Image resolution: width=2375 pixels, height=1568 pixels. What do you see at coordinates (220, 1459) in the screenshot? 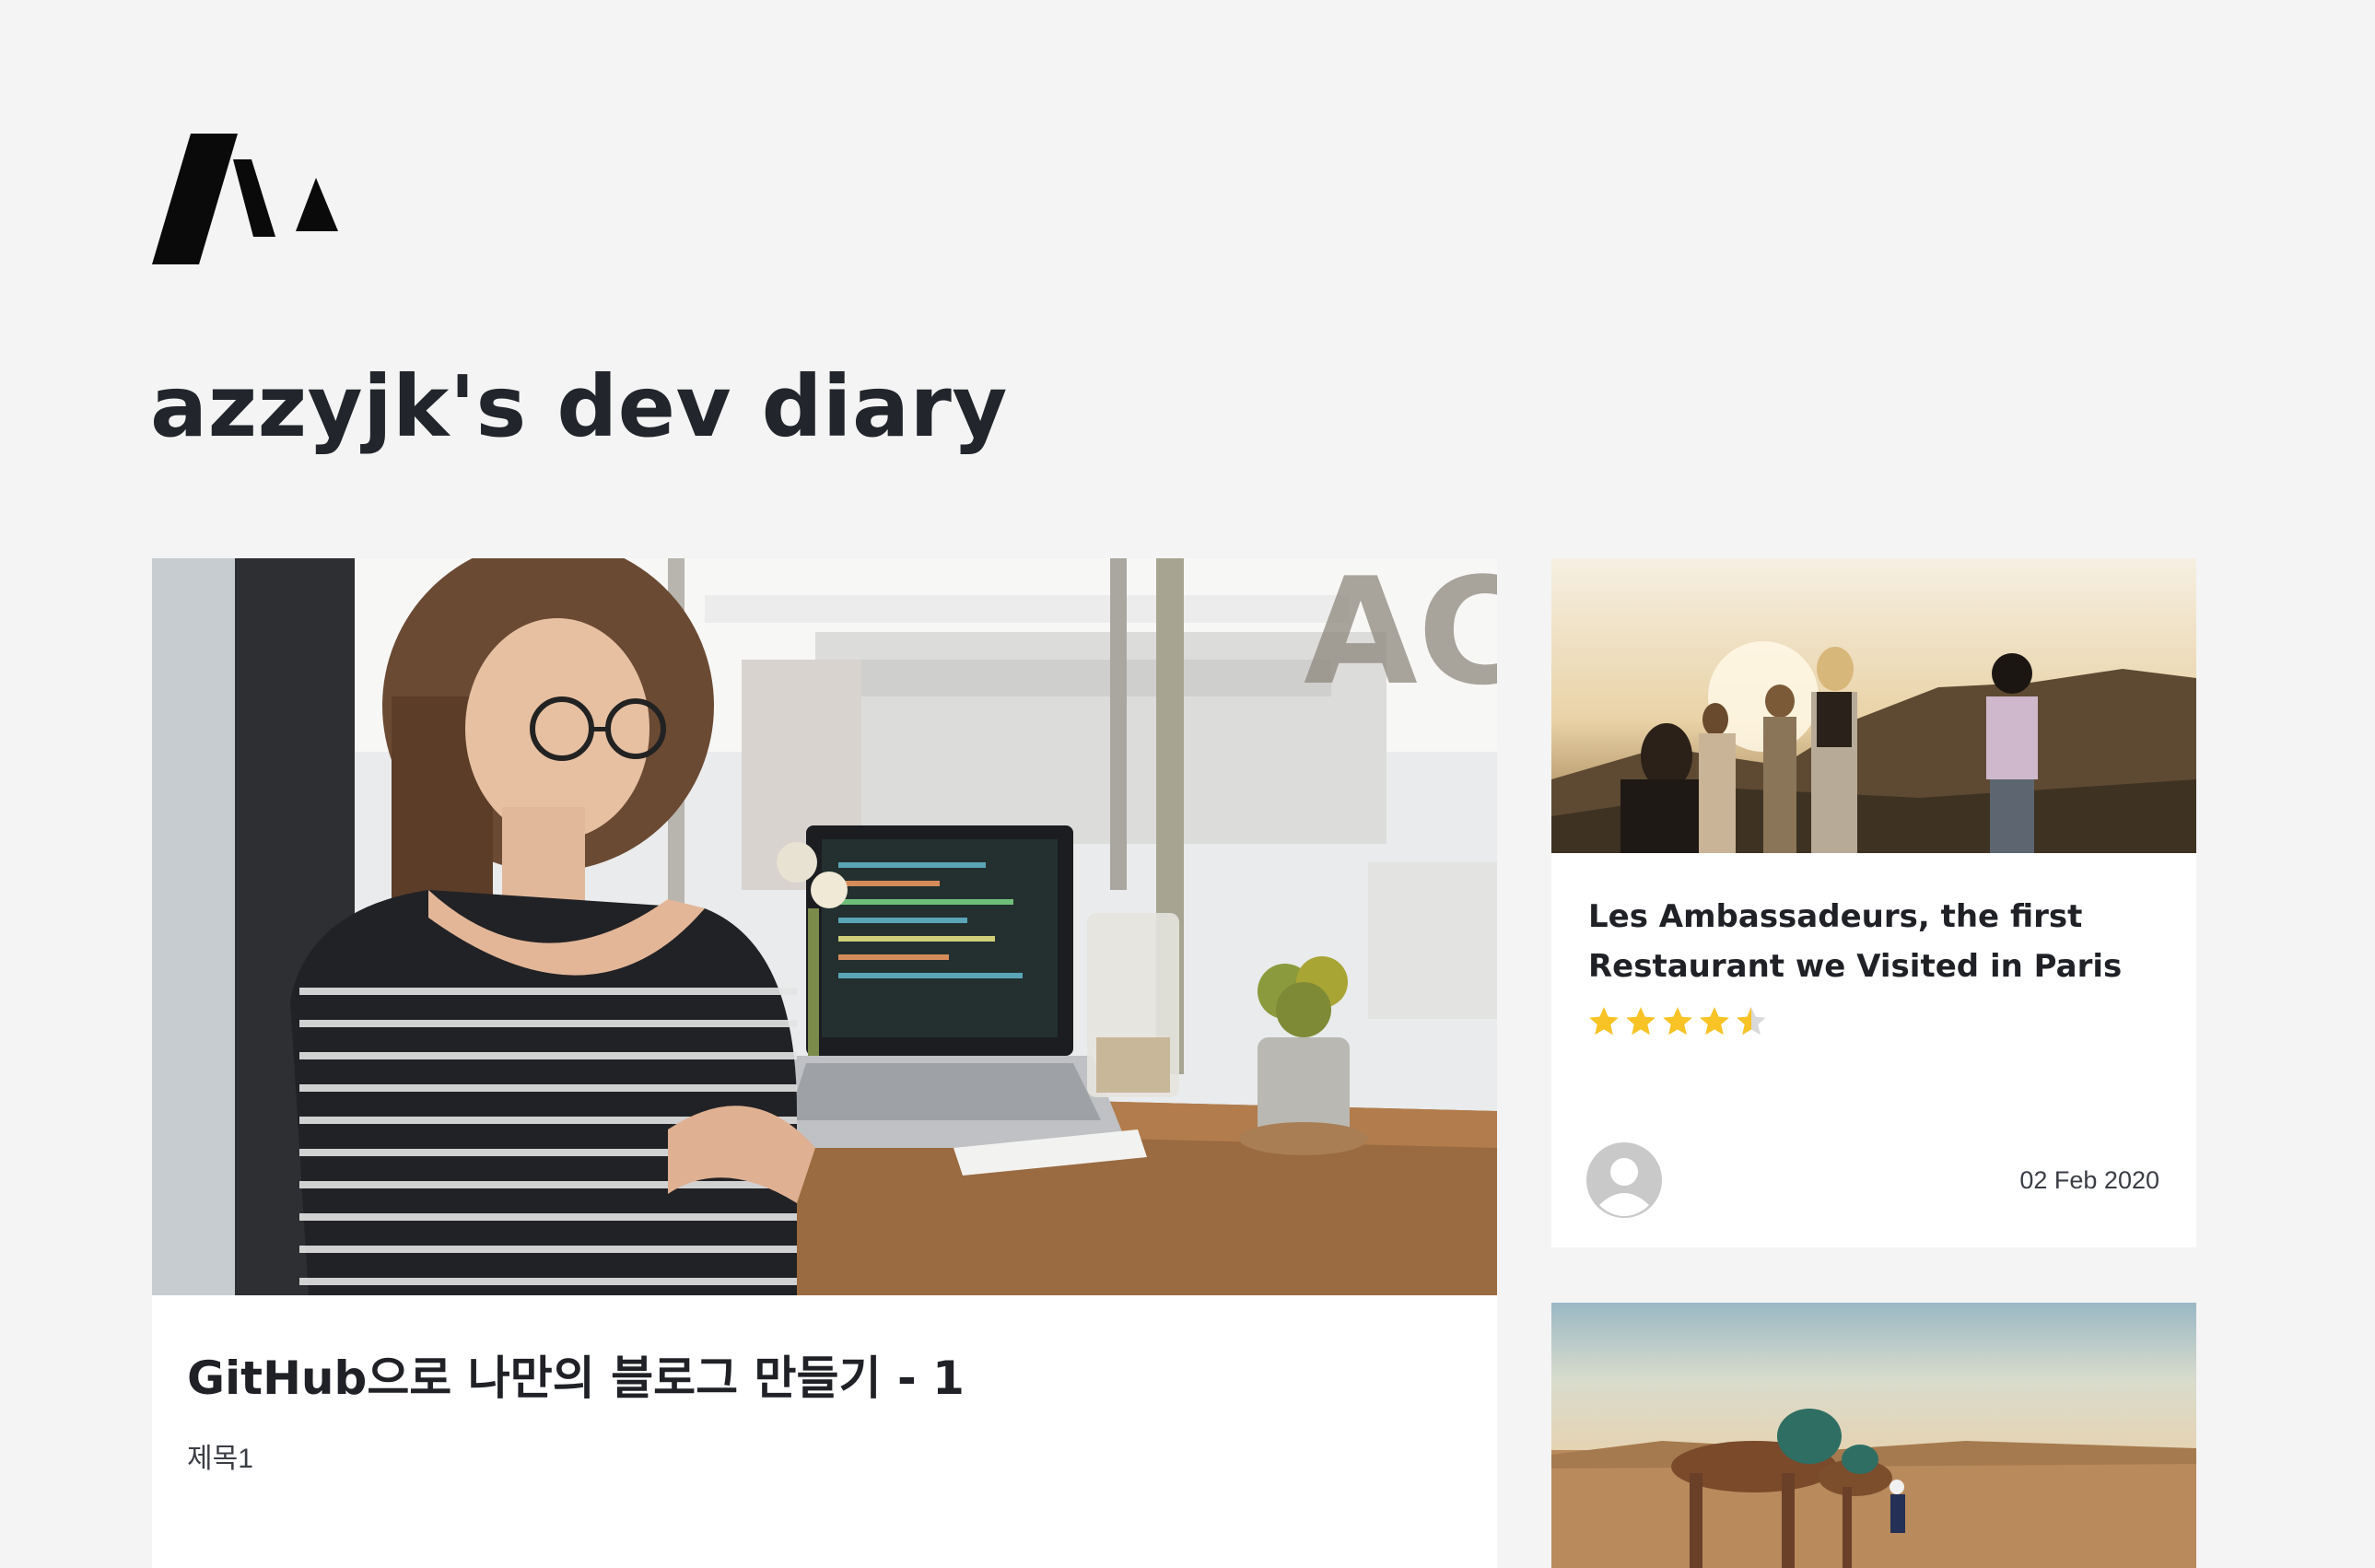
I see `featured-post-excerpt: 제목1` at bounding box center [220, 1459].